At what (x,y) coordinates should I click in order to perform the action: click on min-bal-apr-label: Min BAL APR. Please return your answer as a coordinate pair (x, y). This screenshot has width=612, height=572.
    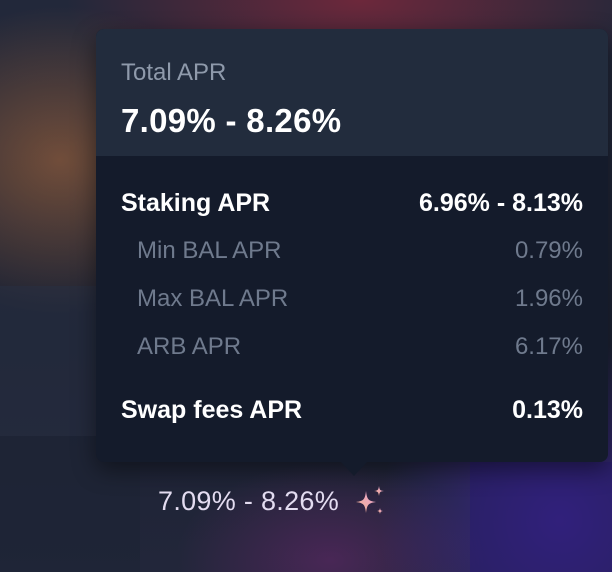
    Looking at the image, I should click on (209, 250).